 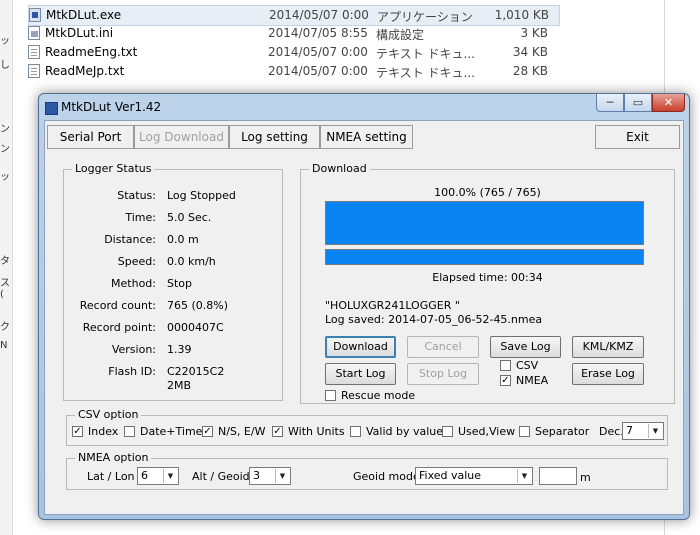 I want to click on nmea-setting-button: NMEA setting, so click(x=366, y=137).